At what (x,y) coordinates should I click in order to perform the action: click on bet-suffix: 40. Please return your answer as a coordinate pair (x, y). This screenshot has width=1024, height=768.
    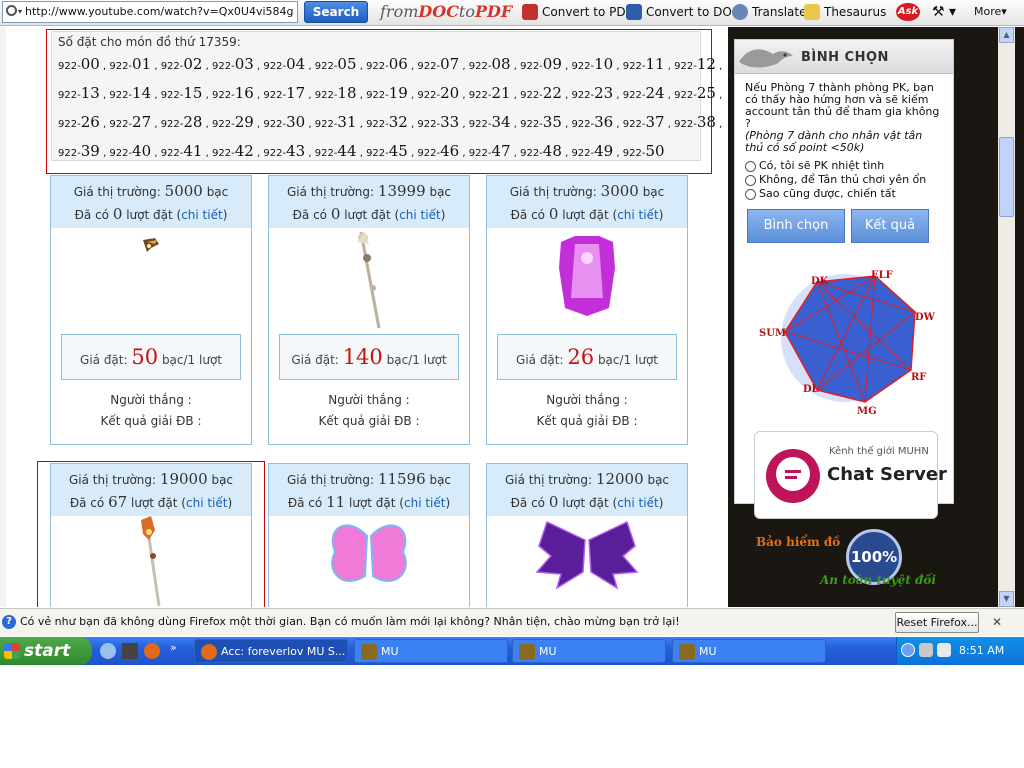
    Looking at the image, I should click on (142, 151).